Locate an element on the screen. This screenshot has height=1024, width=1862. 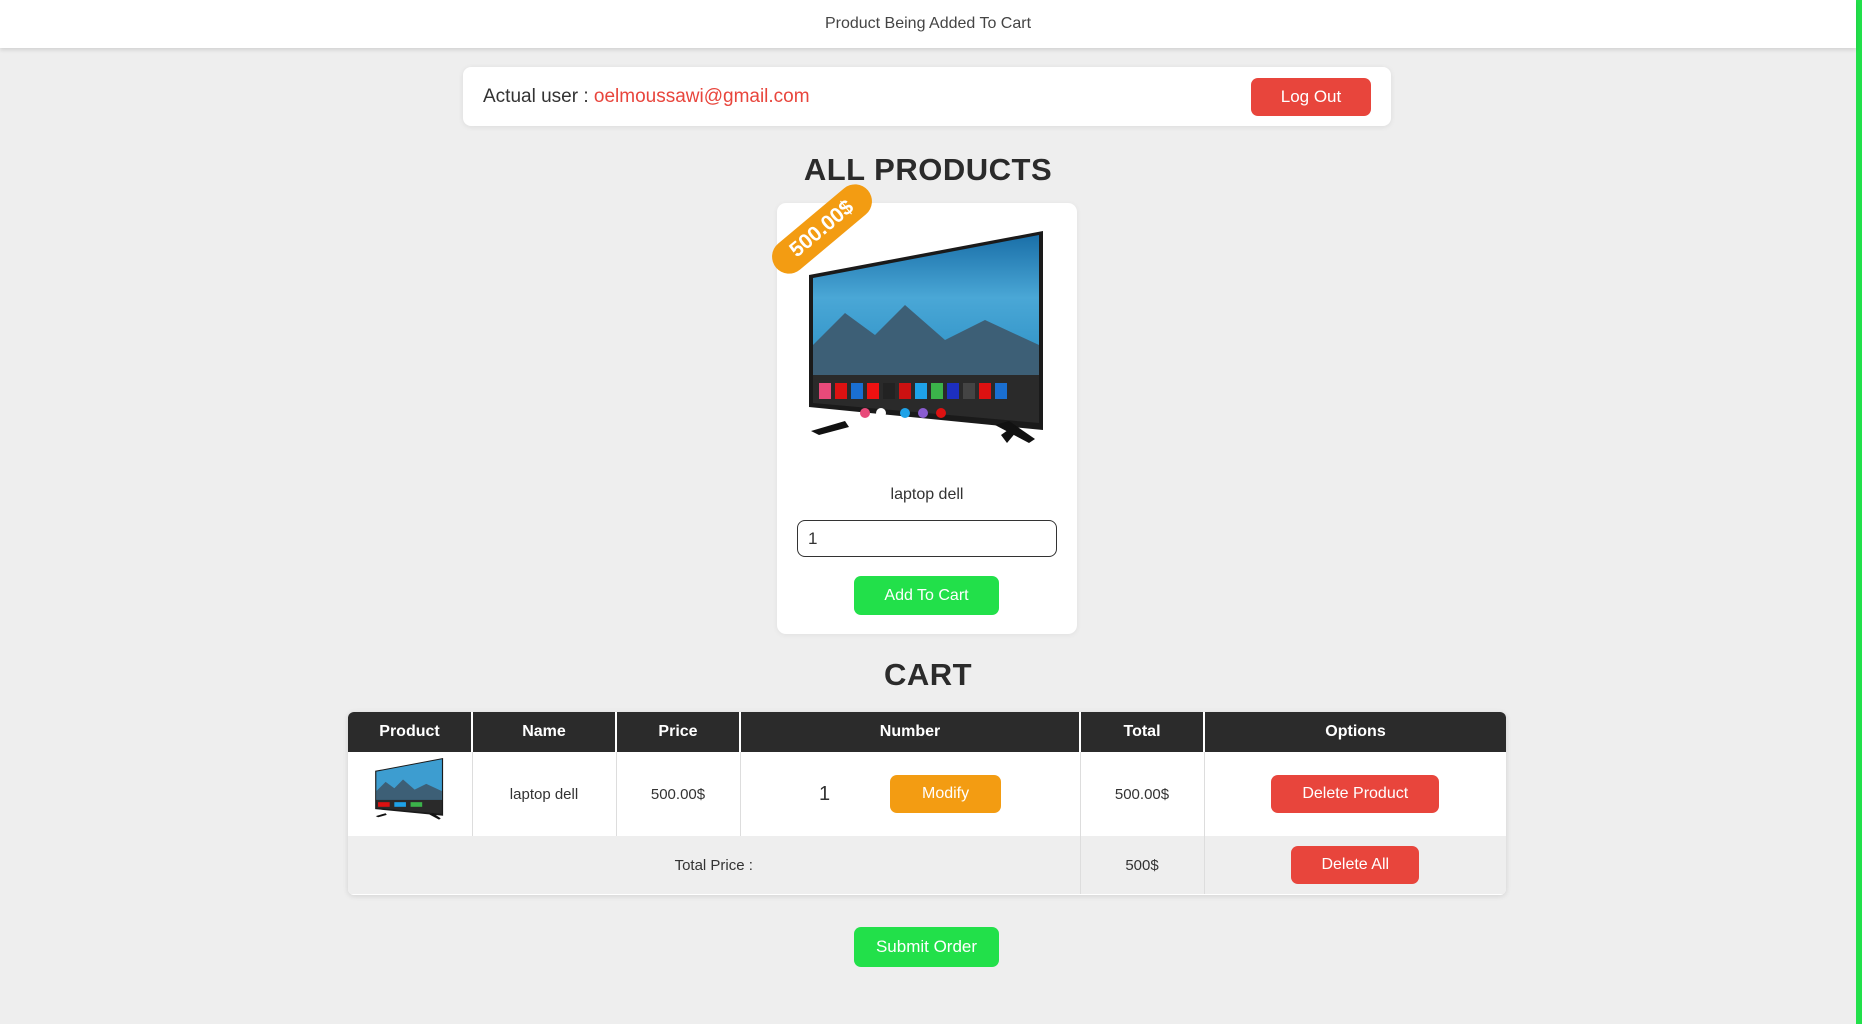
total-price-label: Total Price : is located at coordinates (714, 865).